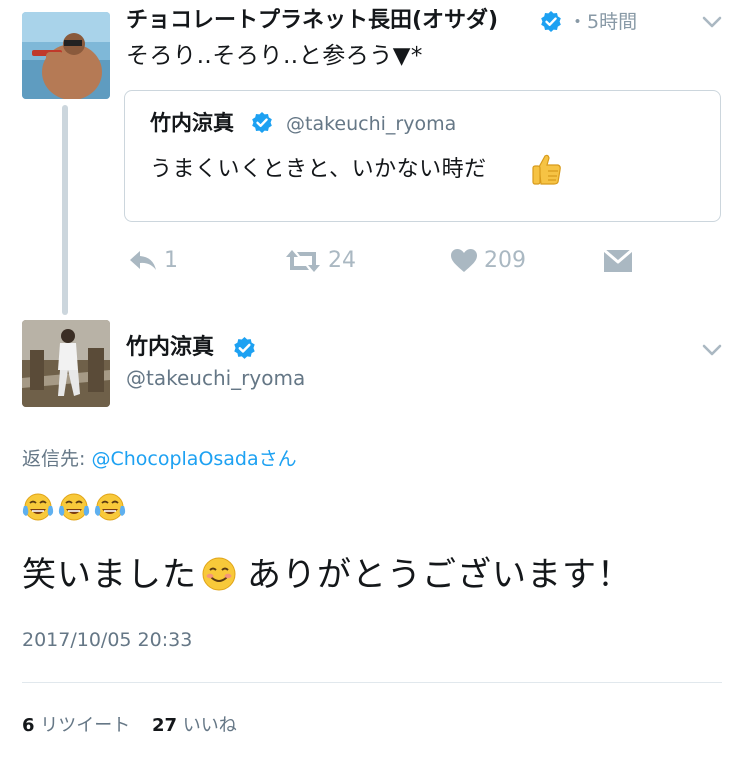 Image resolution: width=744 pixels, height=767 pixels. What do you see at coordinates (602, 22) in the screenshot?
I see `parent-timestamp: ・5時間` at bounding box center [602, 22].